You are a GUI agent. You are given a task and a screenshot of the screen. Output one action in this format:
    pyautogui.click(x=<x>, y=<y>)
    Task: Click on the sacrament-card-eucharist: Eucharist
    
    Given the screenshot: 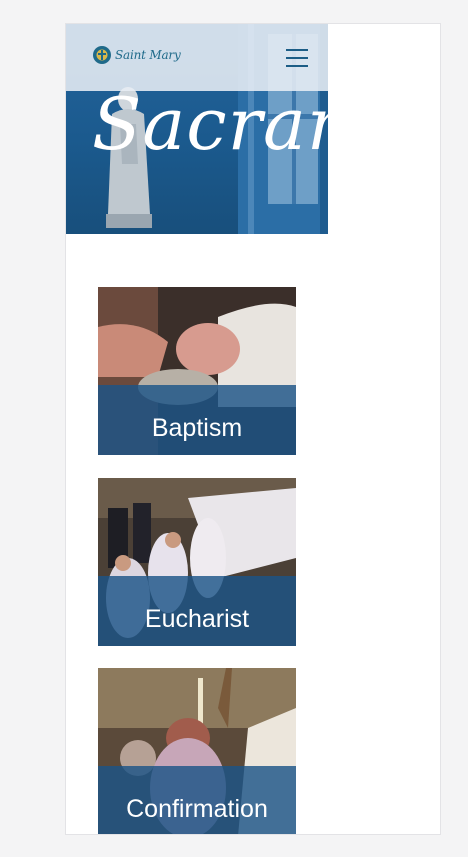 What is the action you would take?
    pyautogui.click(x=197, y=562)
    